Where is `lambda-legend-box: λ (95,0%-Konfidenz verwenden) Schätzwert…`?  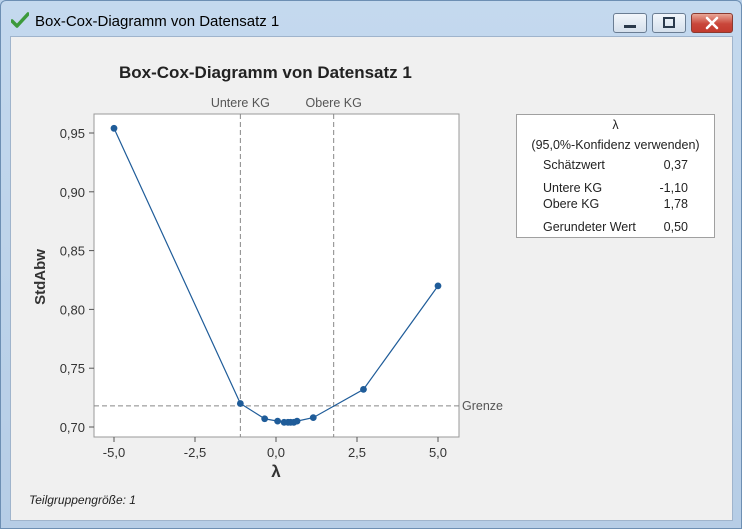
lambda-legend-box: λ (95,0%-Konfidenz verwenden) Schätzwert… is located at coordinates (615, 176).